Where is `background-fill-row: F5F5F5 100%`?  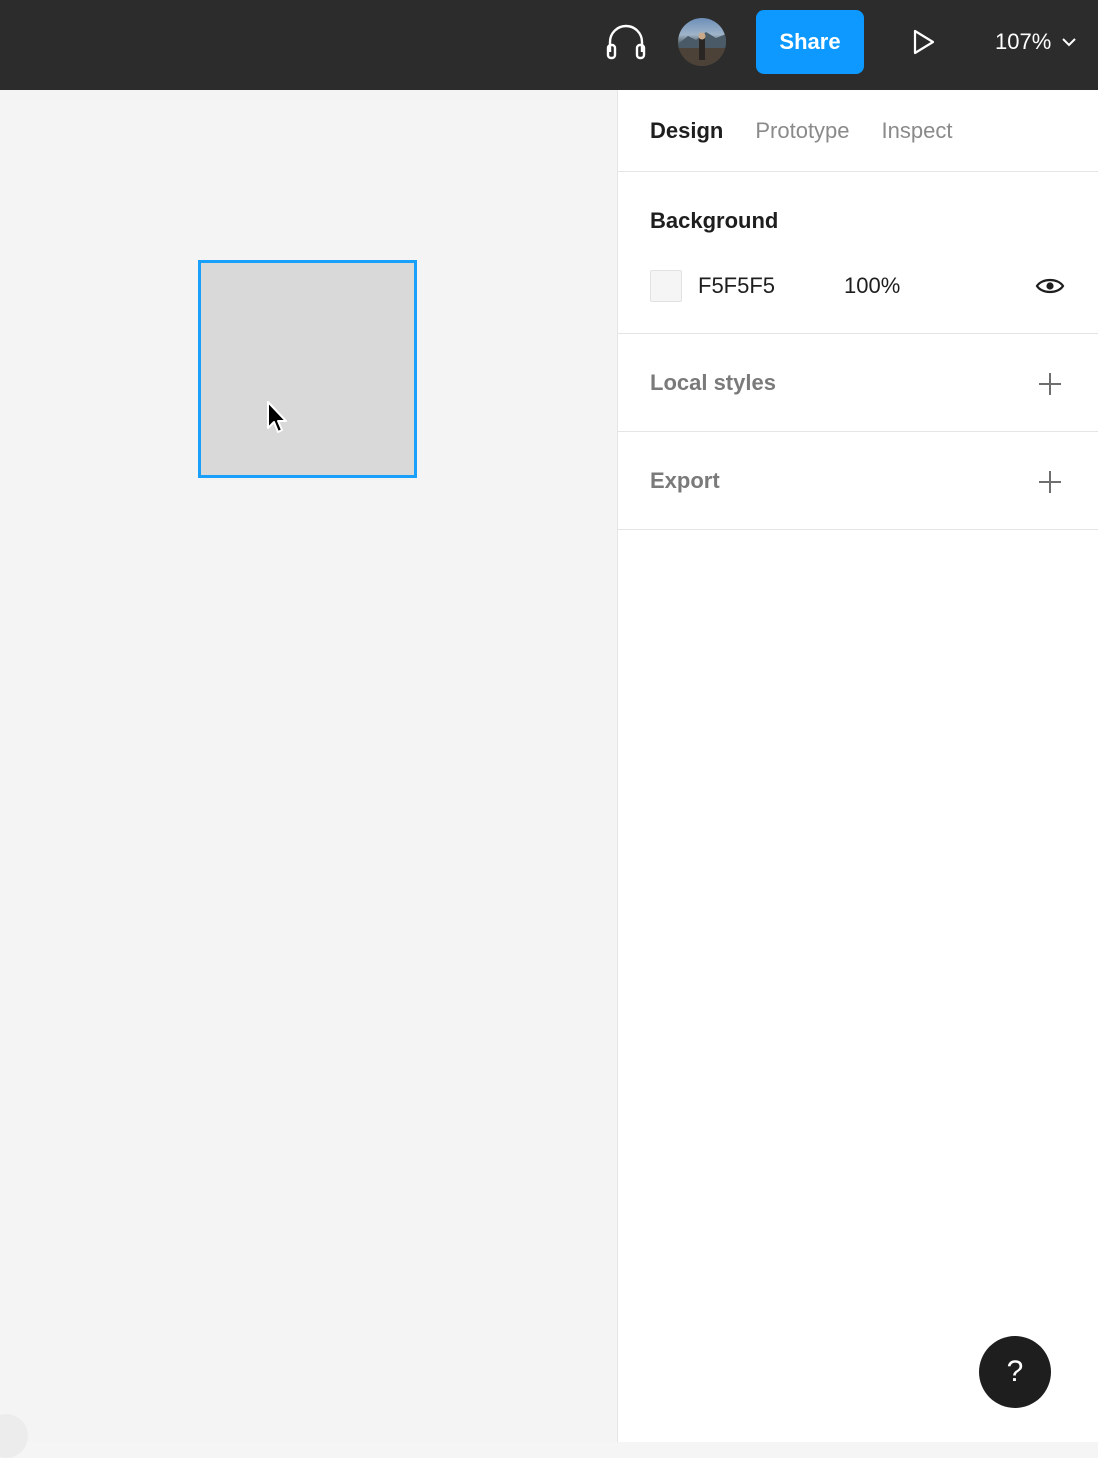
background-fill-row: F5F5F5 100% is located at coordinates (860, 286).